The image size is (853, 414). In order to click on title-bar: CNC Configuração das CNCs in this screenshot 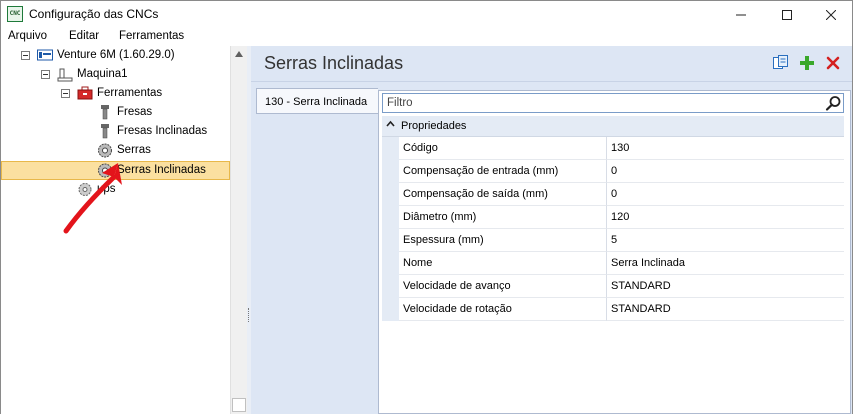, I will do `click(426, 15)`.